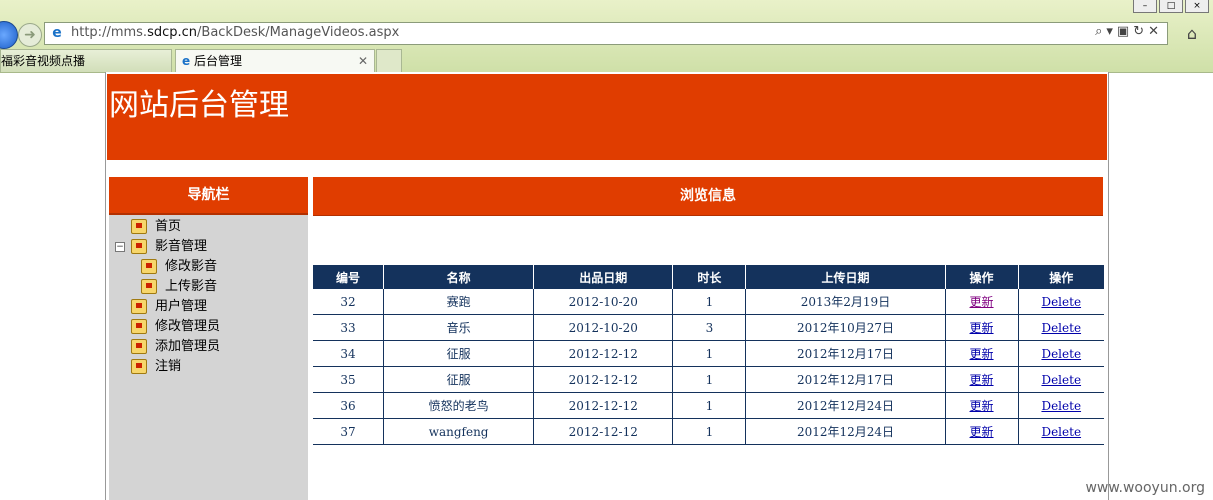  I want to click on column-header: 名称, so click(459, 277).